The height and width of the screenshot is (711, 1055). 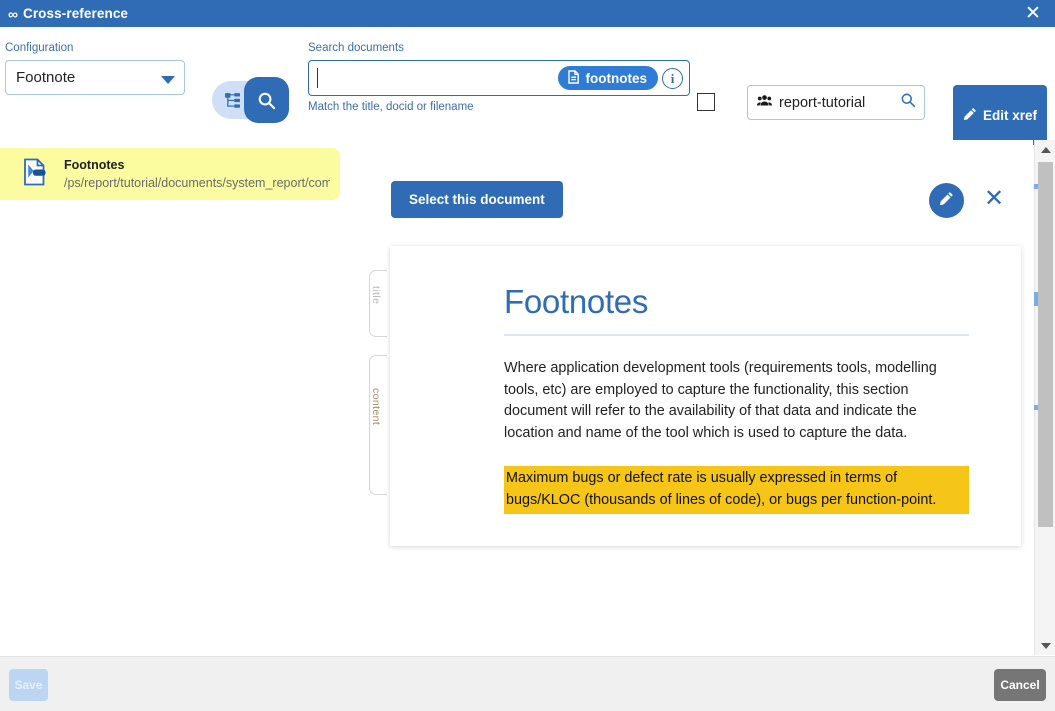 I want to click on close-preview-icon: ✕, so click(x=994, y=199).